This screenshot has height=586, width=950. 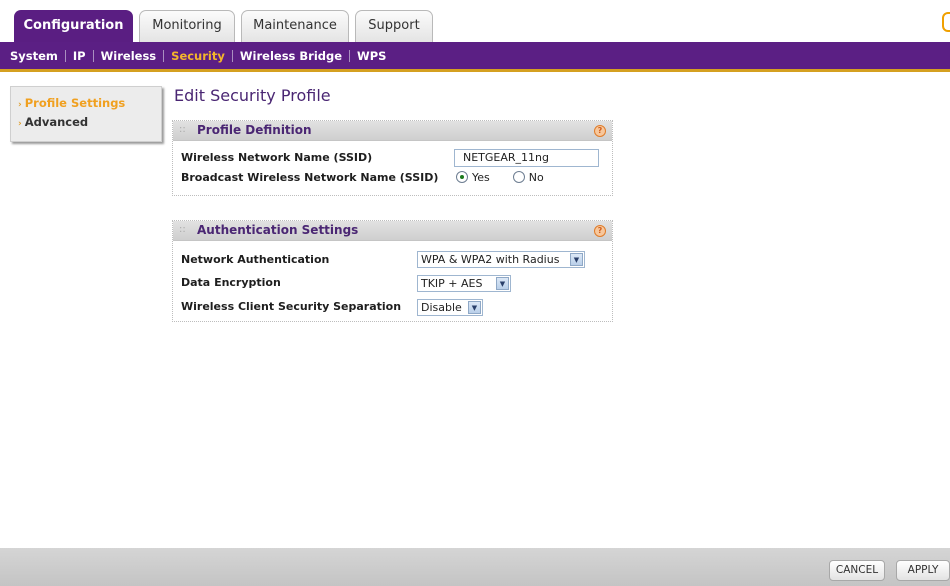 I want to click on data-encryption-select: TKIP + AES ▼, so click(x=464, y=283).